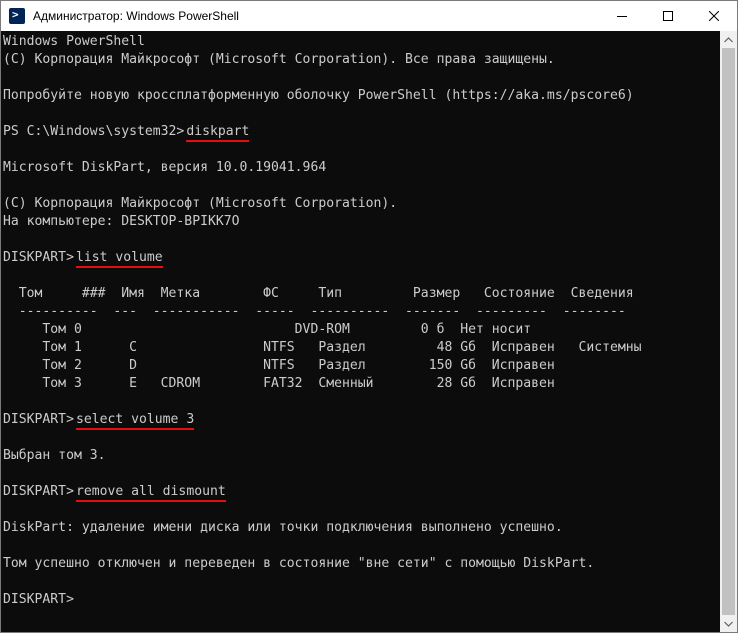 The height and width of the screenshot is (633, 738). I want to click on scroll-up-button, so click(728, 39).